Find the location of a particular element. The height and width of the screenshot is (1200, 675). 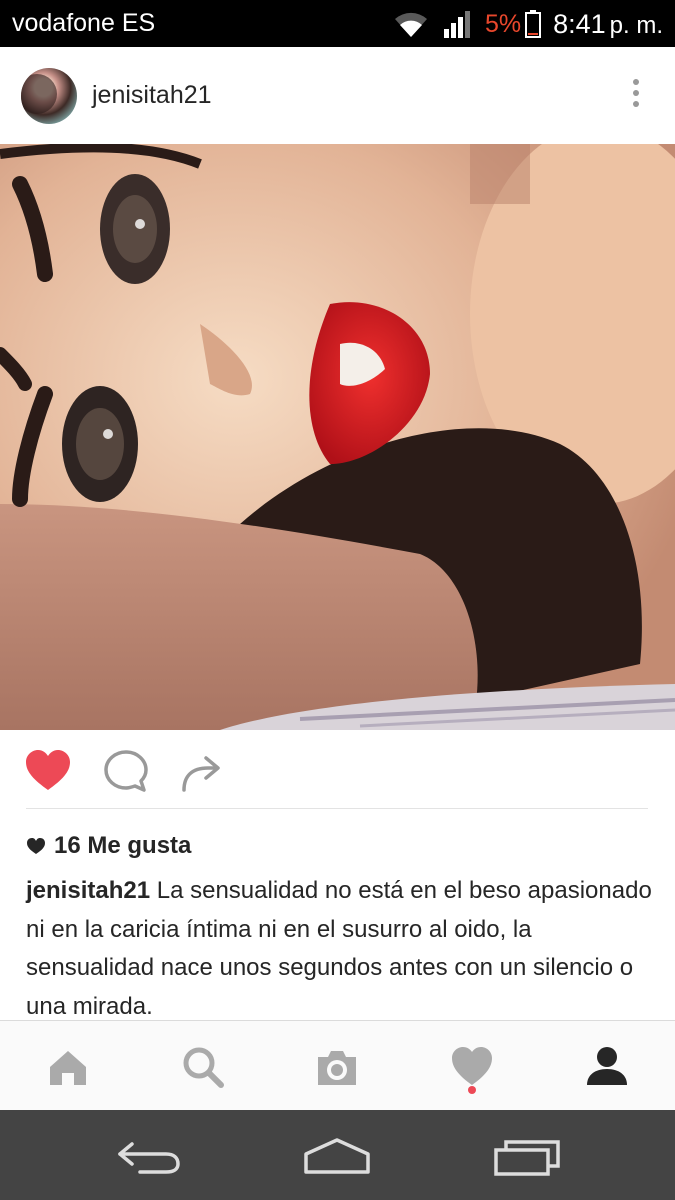

bottom-tab-bar is located at coordinates (337, 1065).